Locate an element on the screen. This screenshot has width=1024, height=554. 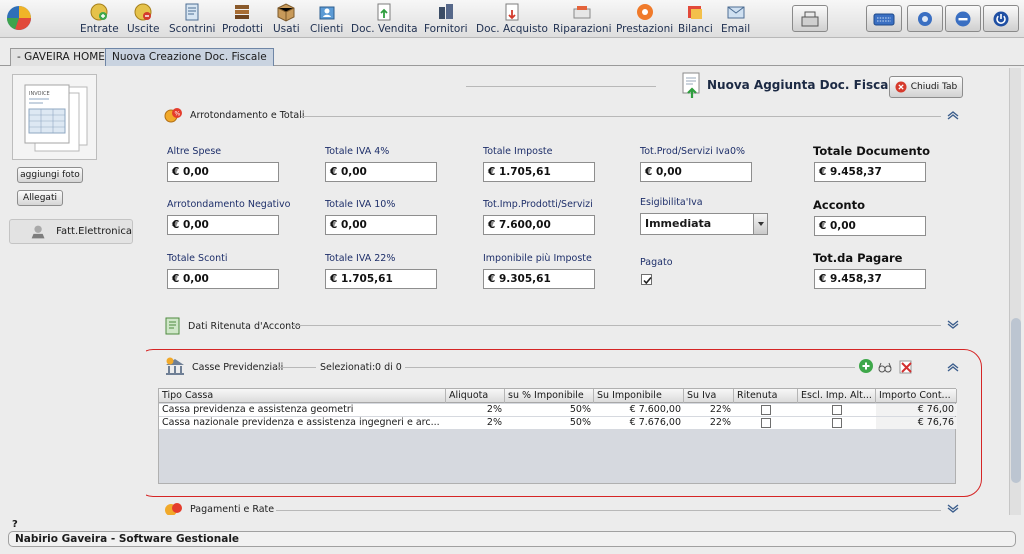
select-esigibilita-iva: Immediata is located at coordinates (704, 224).